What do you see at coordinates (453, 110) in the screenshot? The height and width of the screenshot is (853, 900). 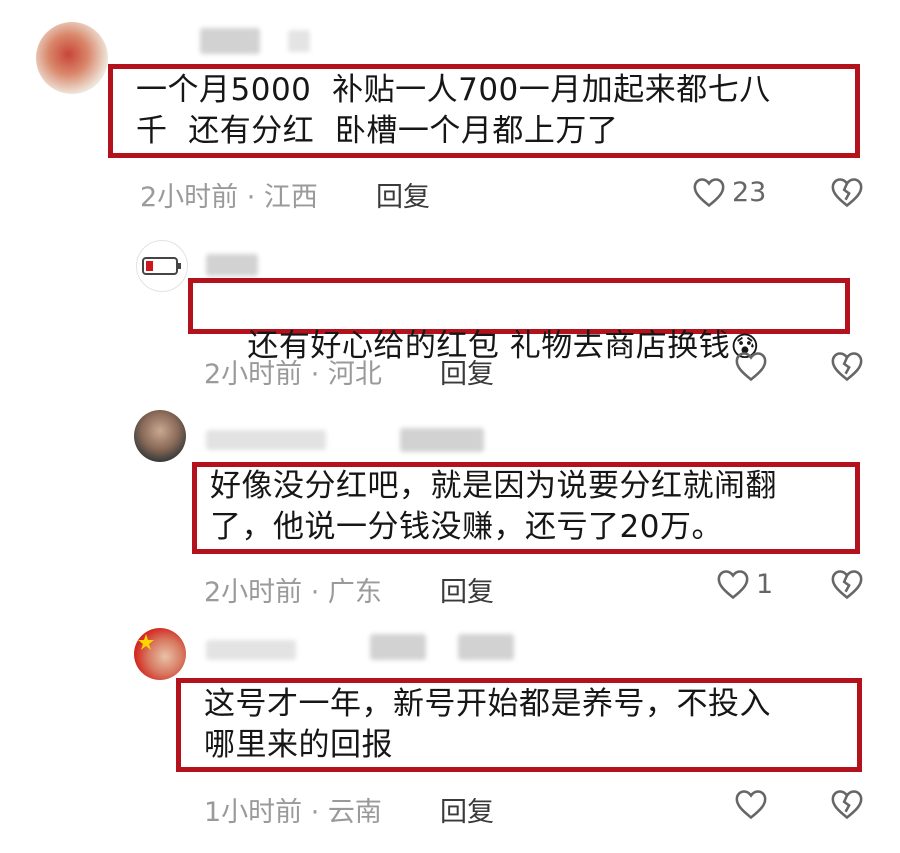 I see `comment-text: 一个月5000 补贴一人700一月加起来都七八 千 还有分红 卧槽一个月都上万了` at bounding box center [453, 110].